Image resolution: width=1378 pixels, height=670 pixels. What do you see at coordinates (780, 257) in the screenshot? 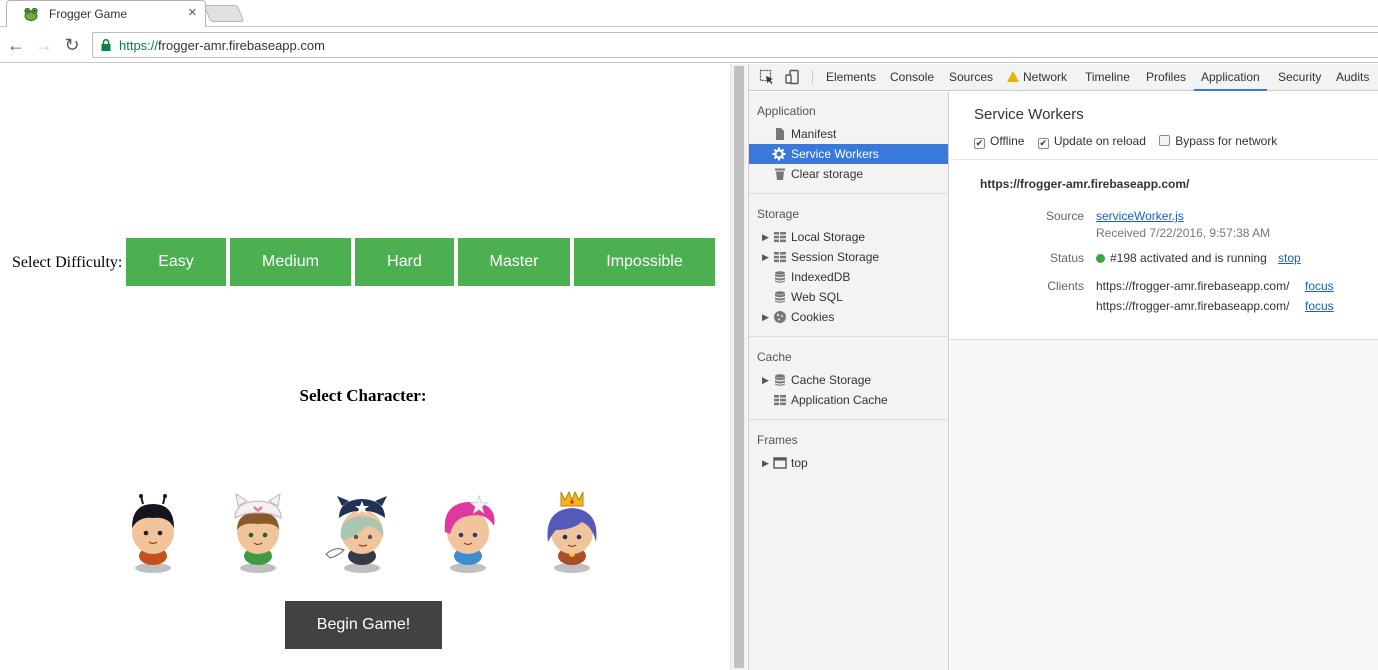
I see `grid-icon` at bounding box center [780, 257].